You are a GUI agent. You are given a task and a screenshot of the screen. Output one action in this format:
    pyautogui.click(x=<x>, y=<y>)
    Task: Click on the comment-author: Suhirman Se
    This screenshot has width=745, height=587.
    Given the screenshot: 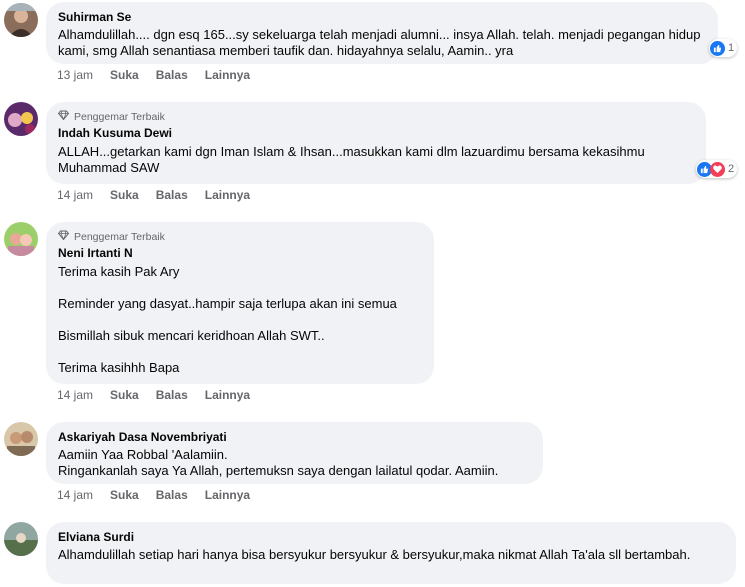 What is the action you would take?
    pyautogui.click(x=382, y=17)
    